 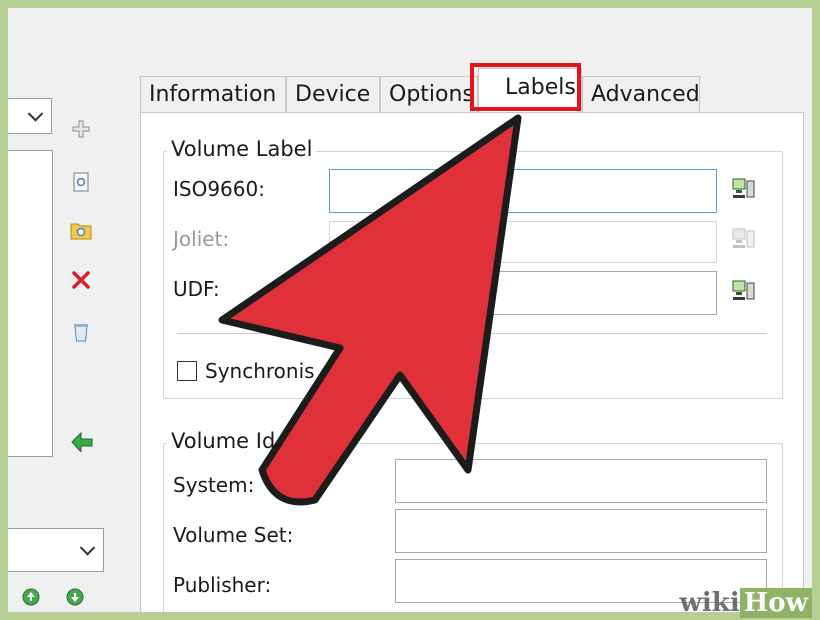 I want to click on plus-icon, so click(x=81, y=131).